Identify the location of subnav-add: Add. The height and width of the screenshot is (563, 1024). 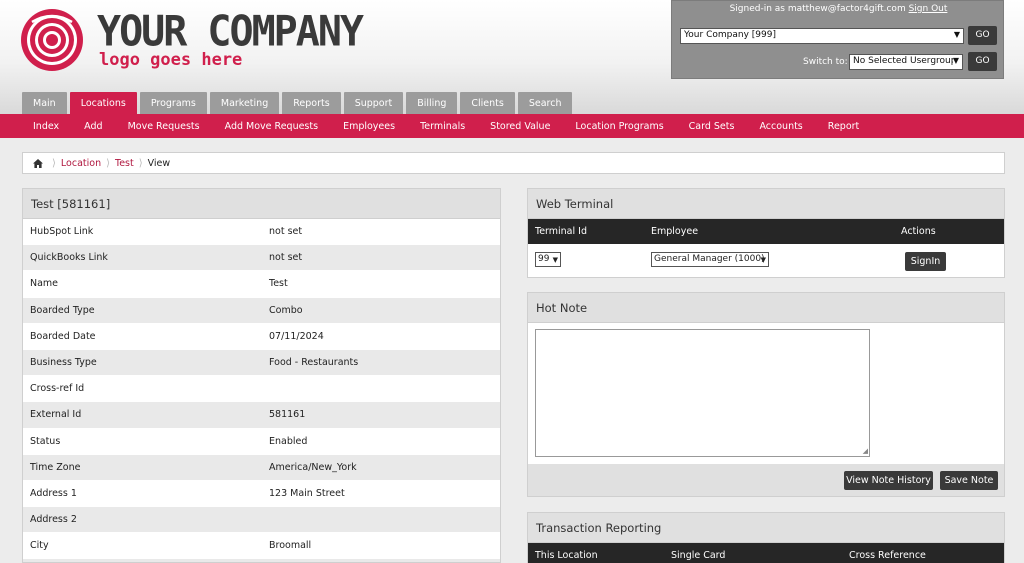
(93, 126).